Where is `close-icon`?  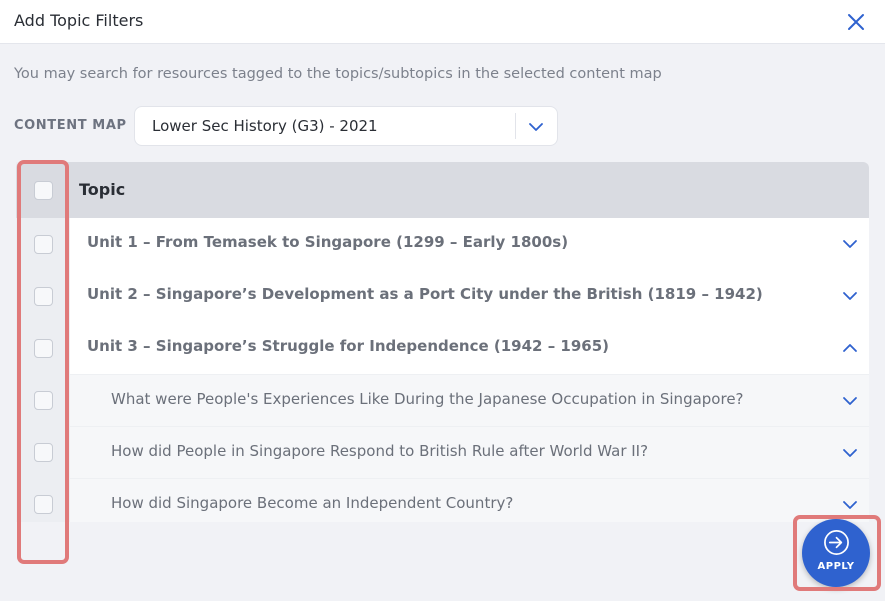 close-icon is located at coordinates (856, 22).